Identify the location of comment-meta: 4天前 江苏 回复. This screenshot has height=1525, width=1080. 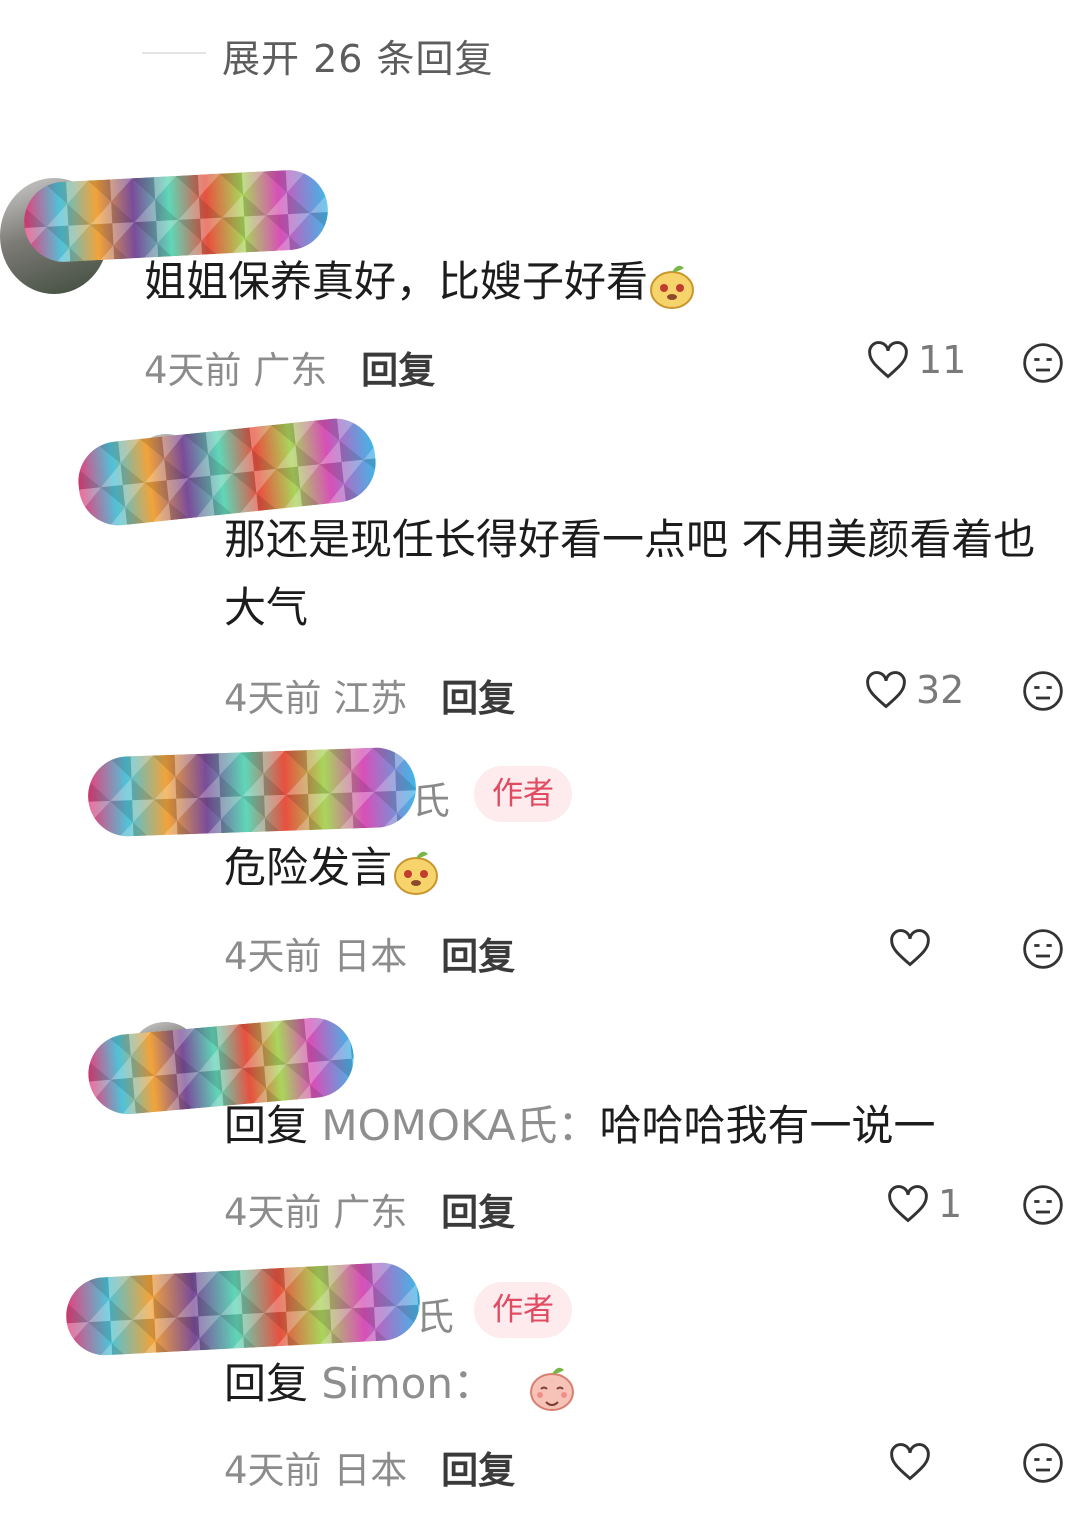
(369, 695).